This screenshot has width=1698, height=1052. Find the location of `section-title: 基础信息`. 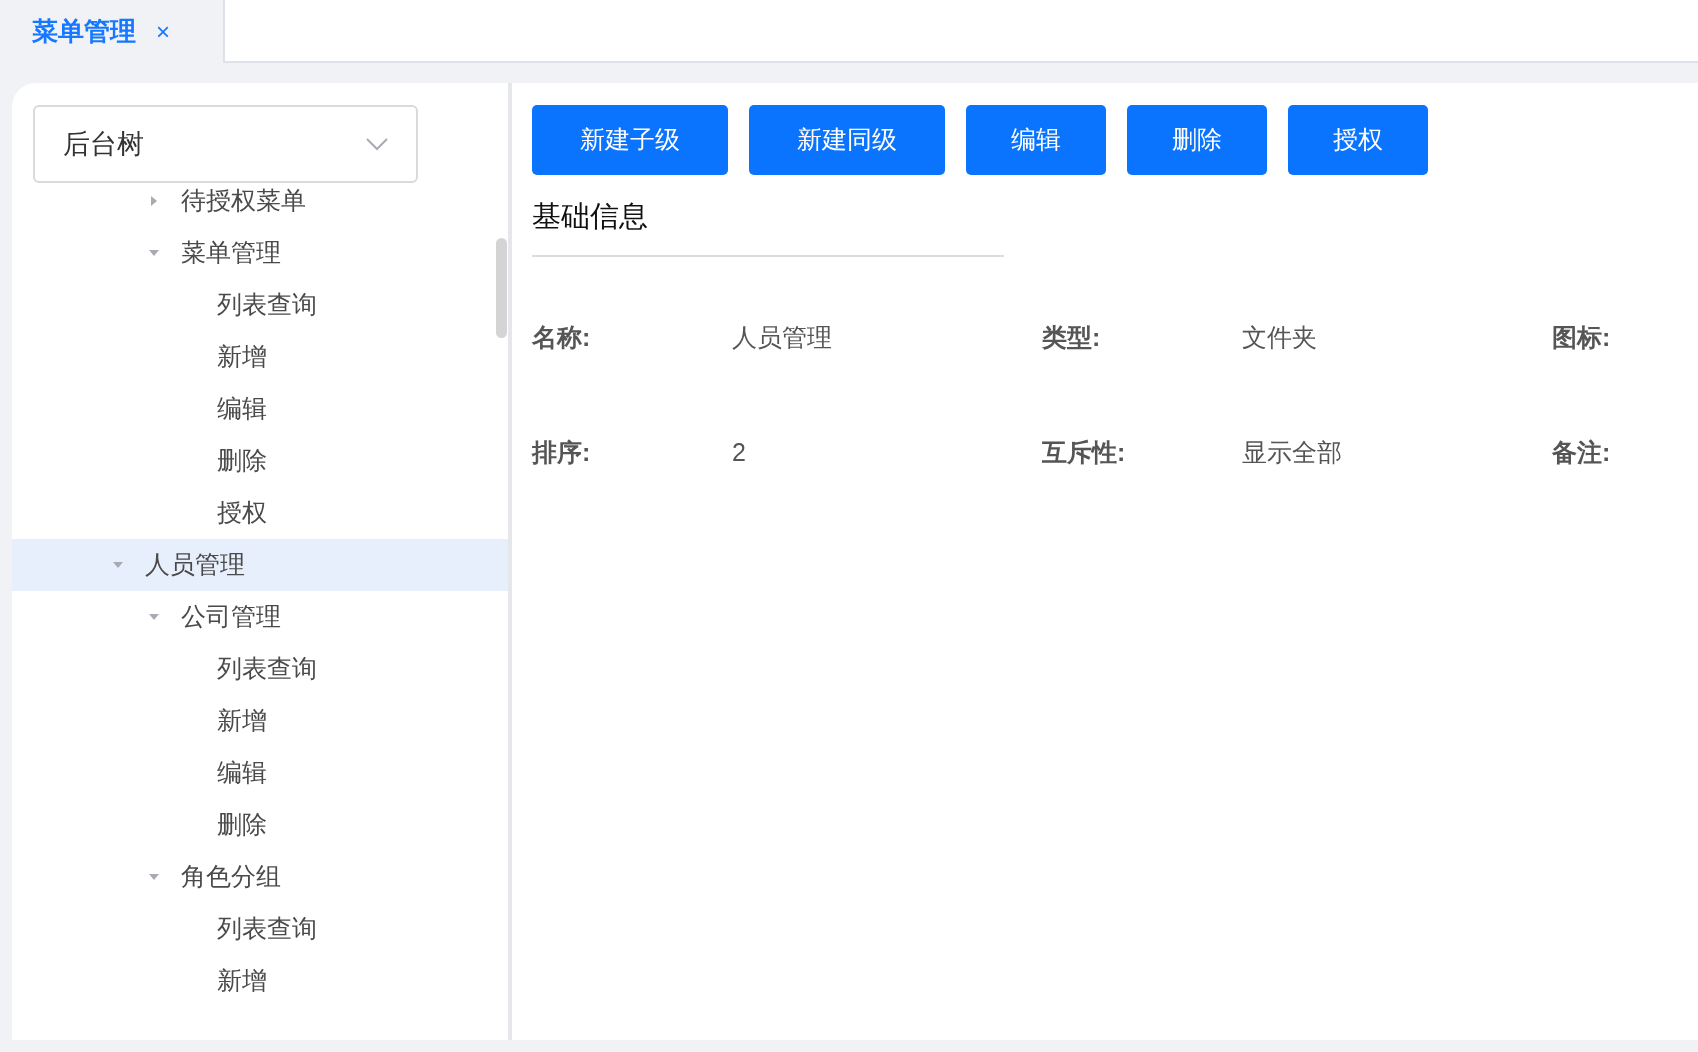

section-title: 基础信息 is located at coordinates (590, 216).